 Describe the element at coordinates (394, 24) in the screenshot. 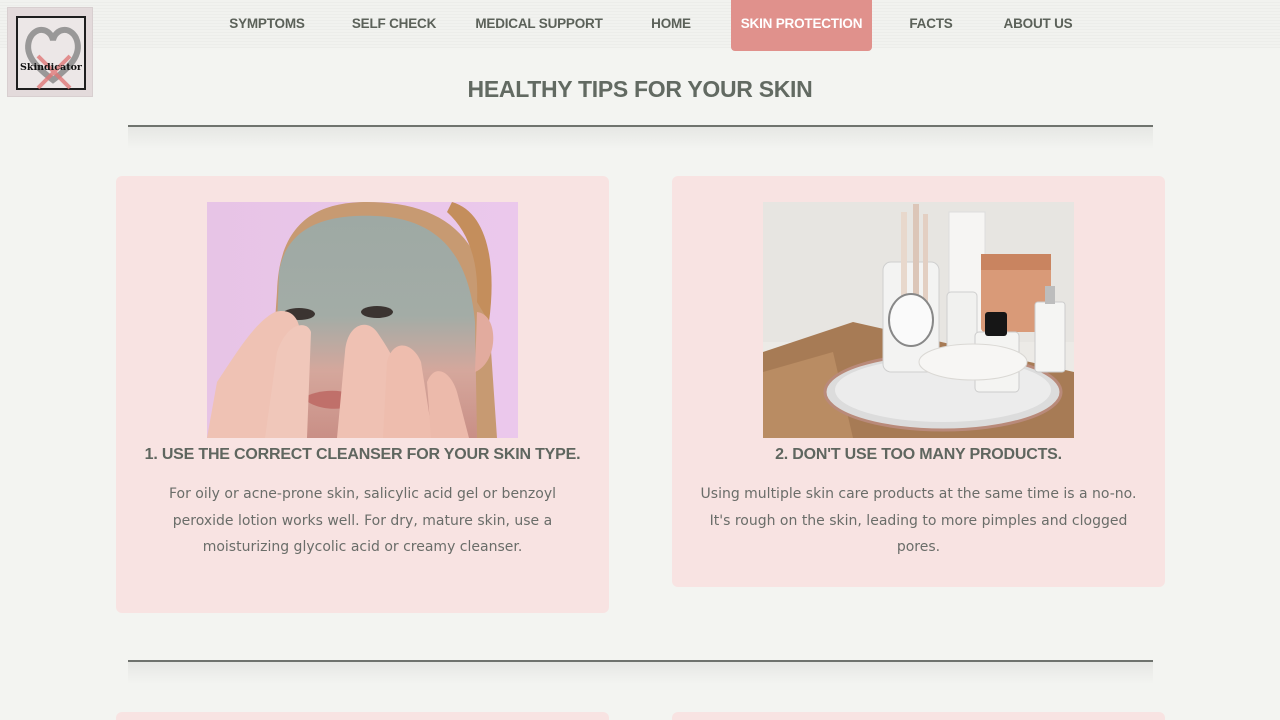

I see `nav-item-self-check: SELF CHECK` at that location.